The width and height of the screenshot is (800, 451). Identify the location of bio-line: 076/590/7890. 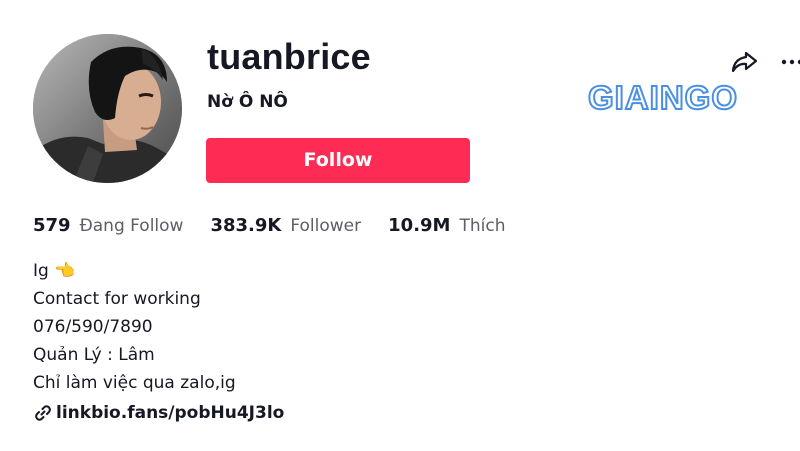
(93, 327).